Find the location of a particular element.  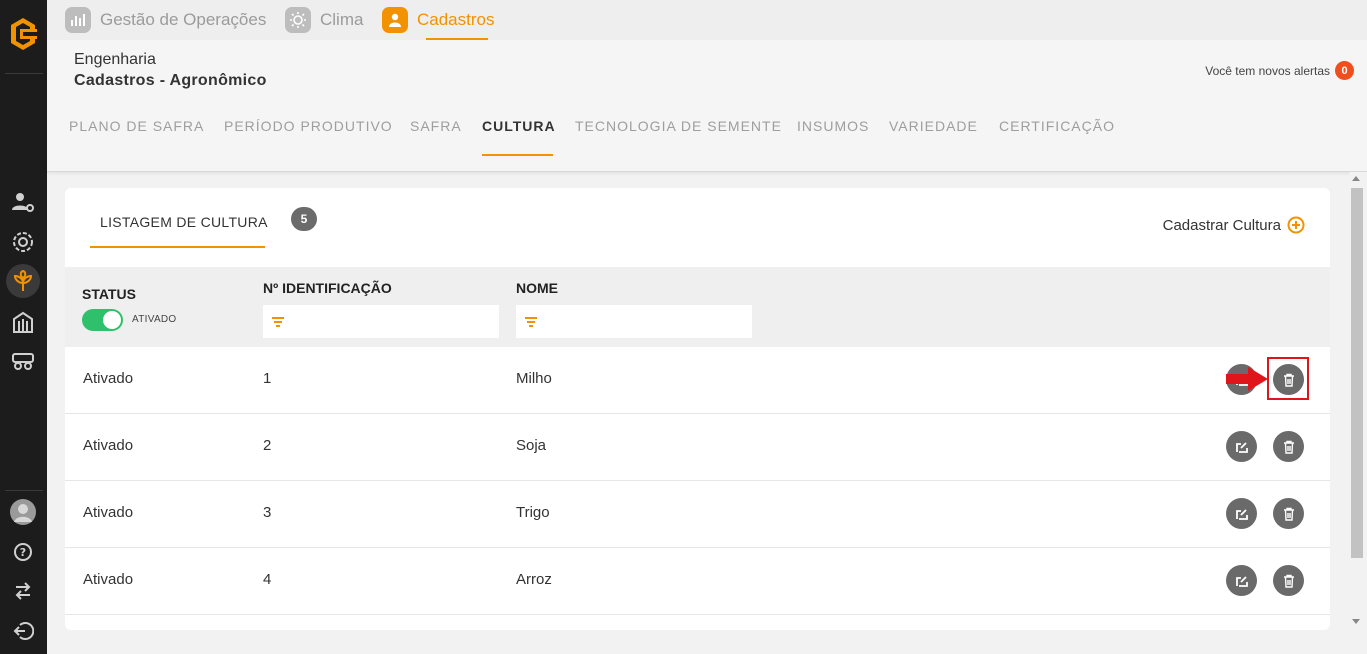

help-button: ? is located at coordinates (23, 552).